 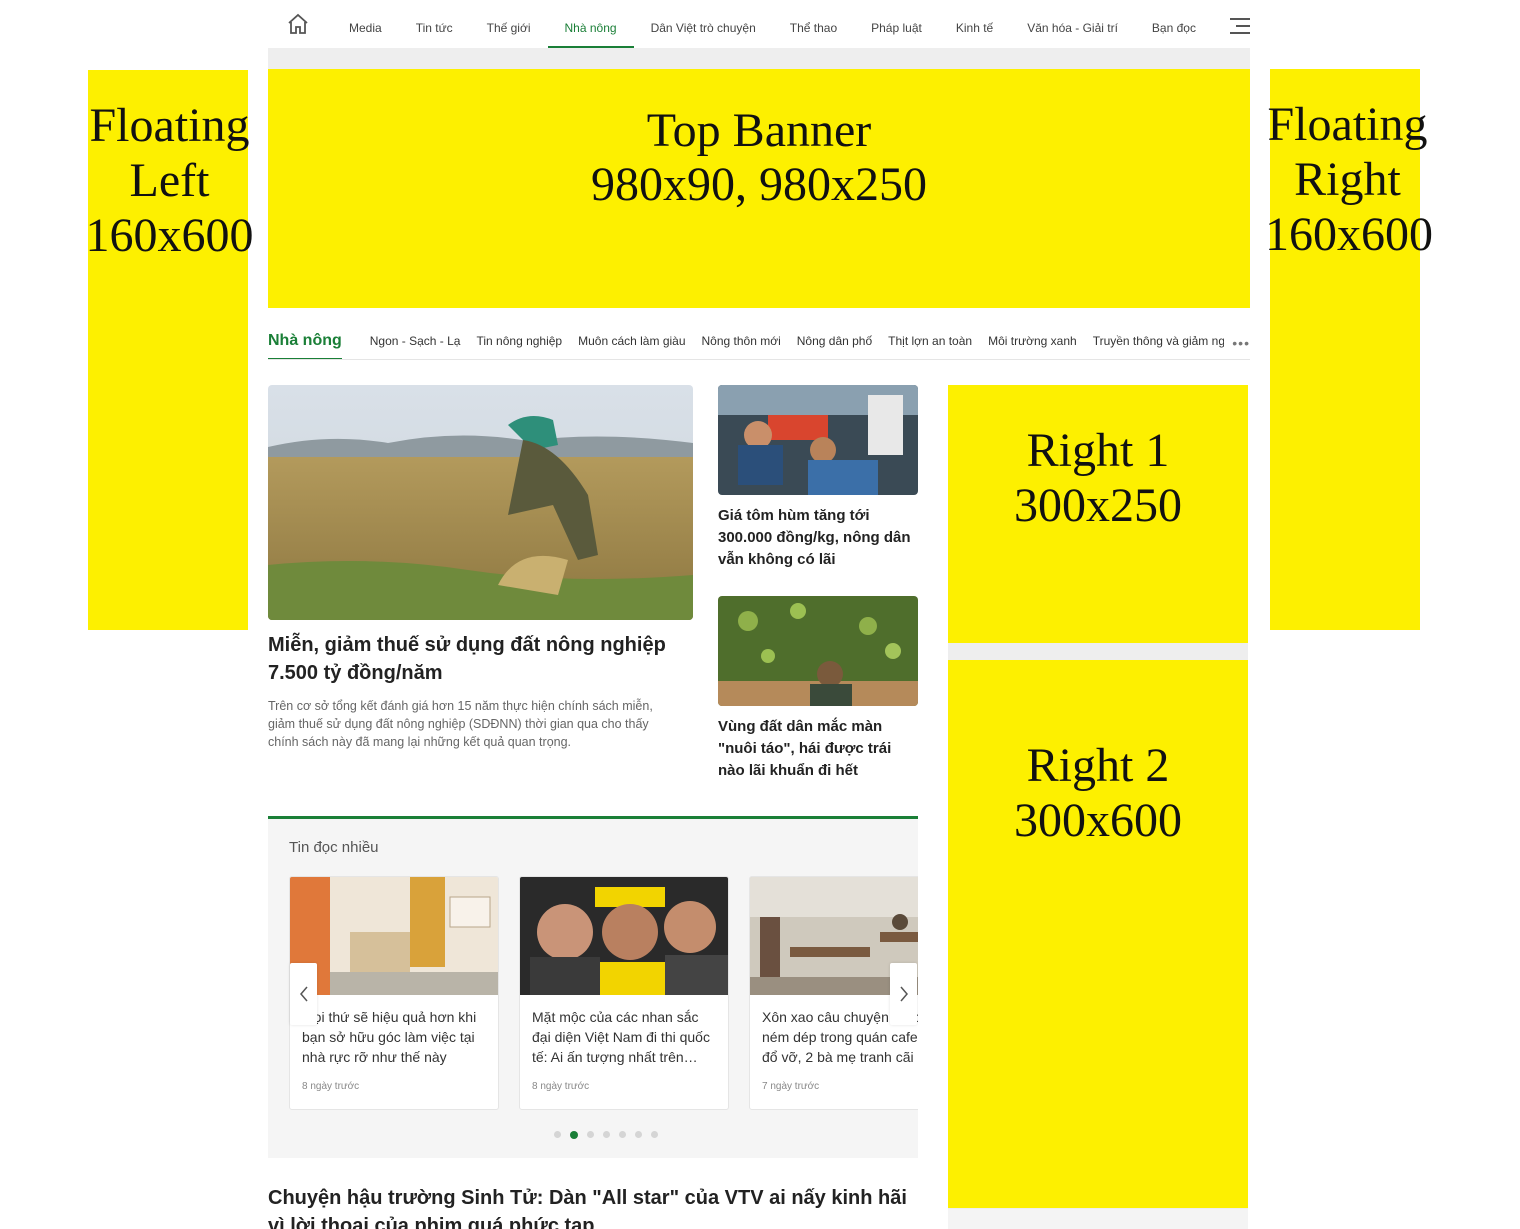 I want to click on hamburger-menu-icon, so click(x=1240, y=26).